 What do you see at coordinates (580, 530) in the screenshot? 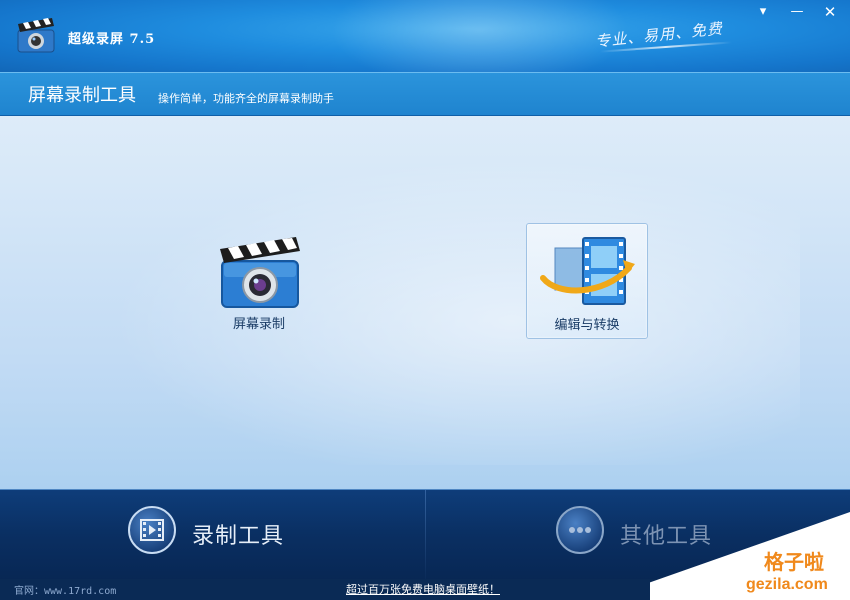
I see `more-icon` at bounding box center [580, 530].